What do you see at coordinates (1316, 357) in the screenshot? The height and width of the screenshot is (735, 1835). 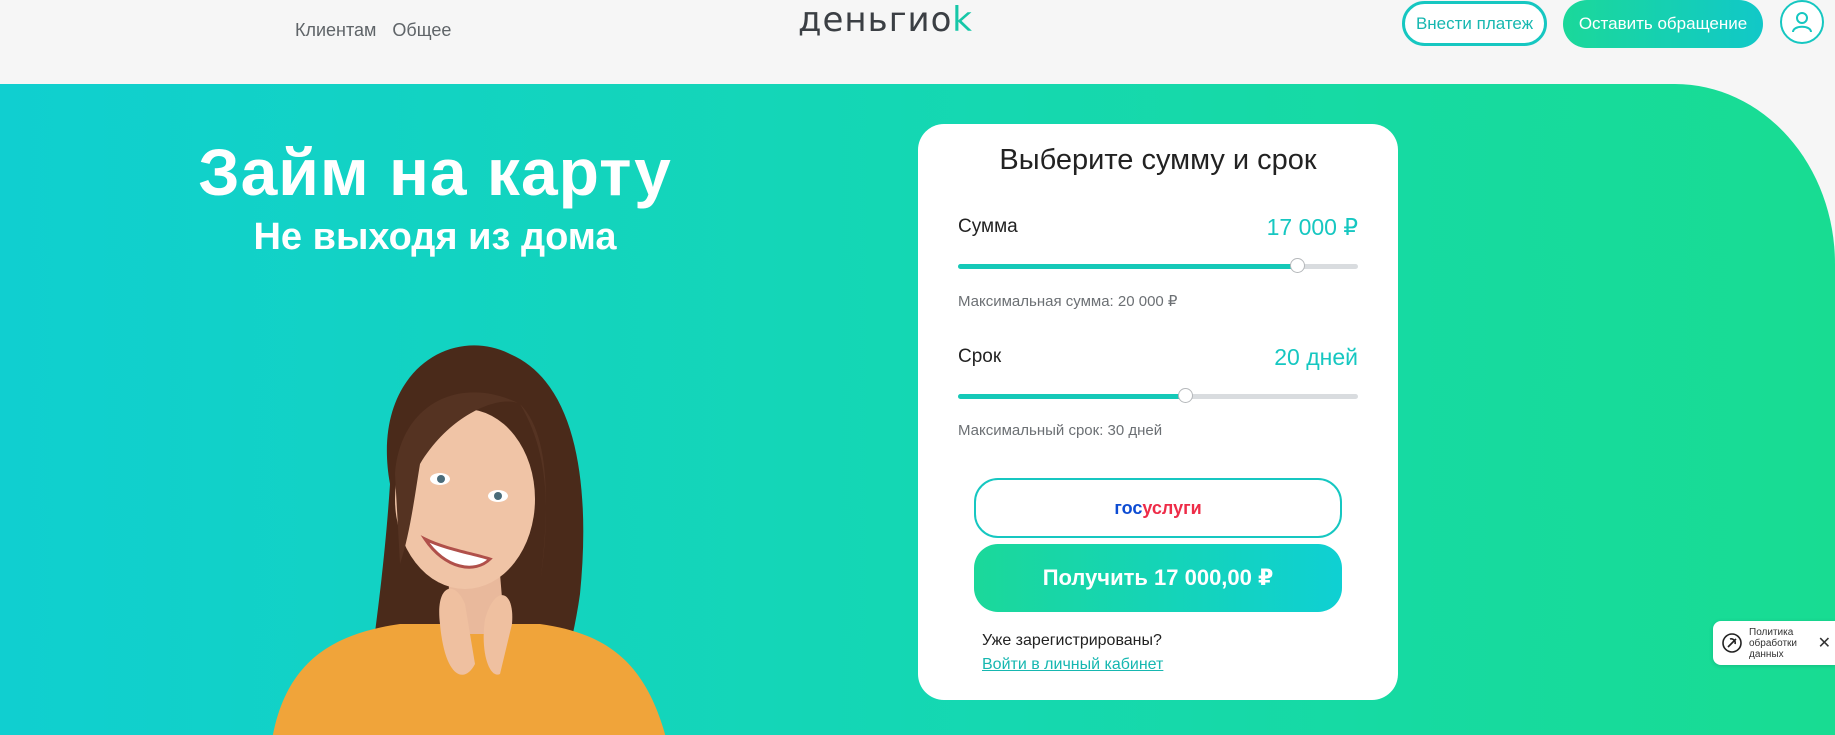 I see `term-value: 20 дней` at bounding box center [1316, 357].